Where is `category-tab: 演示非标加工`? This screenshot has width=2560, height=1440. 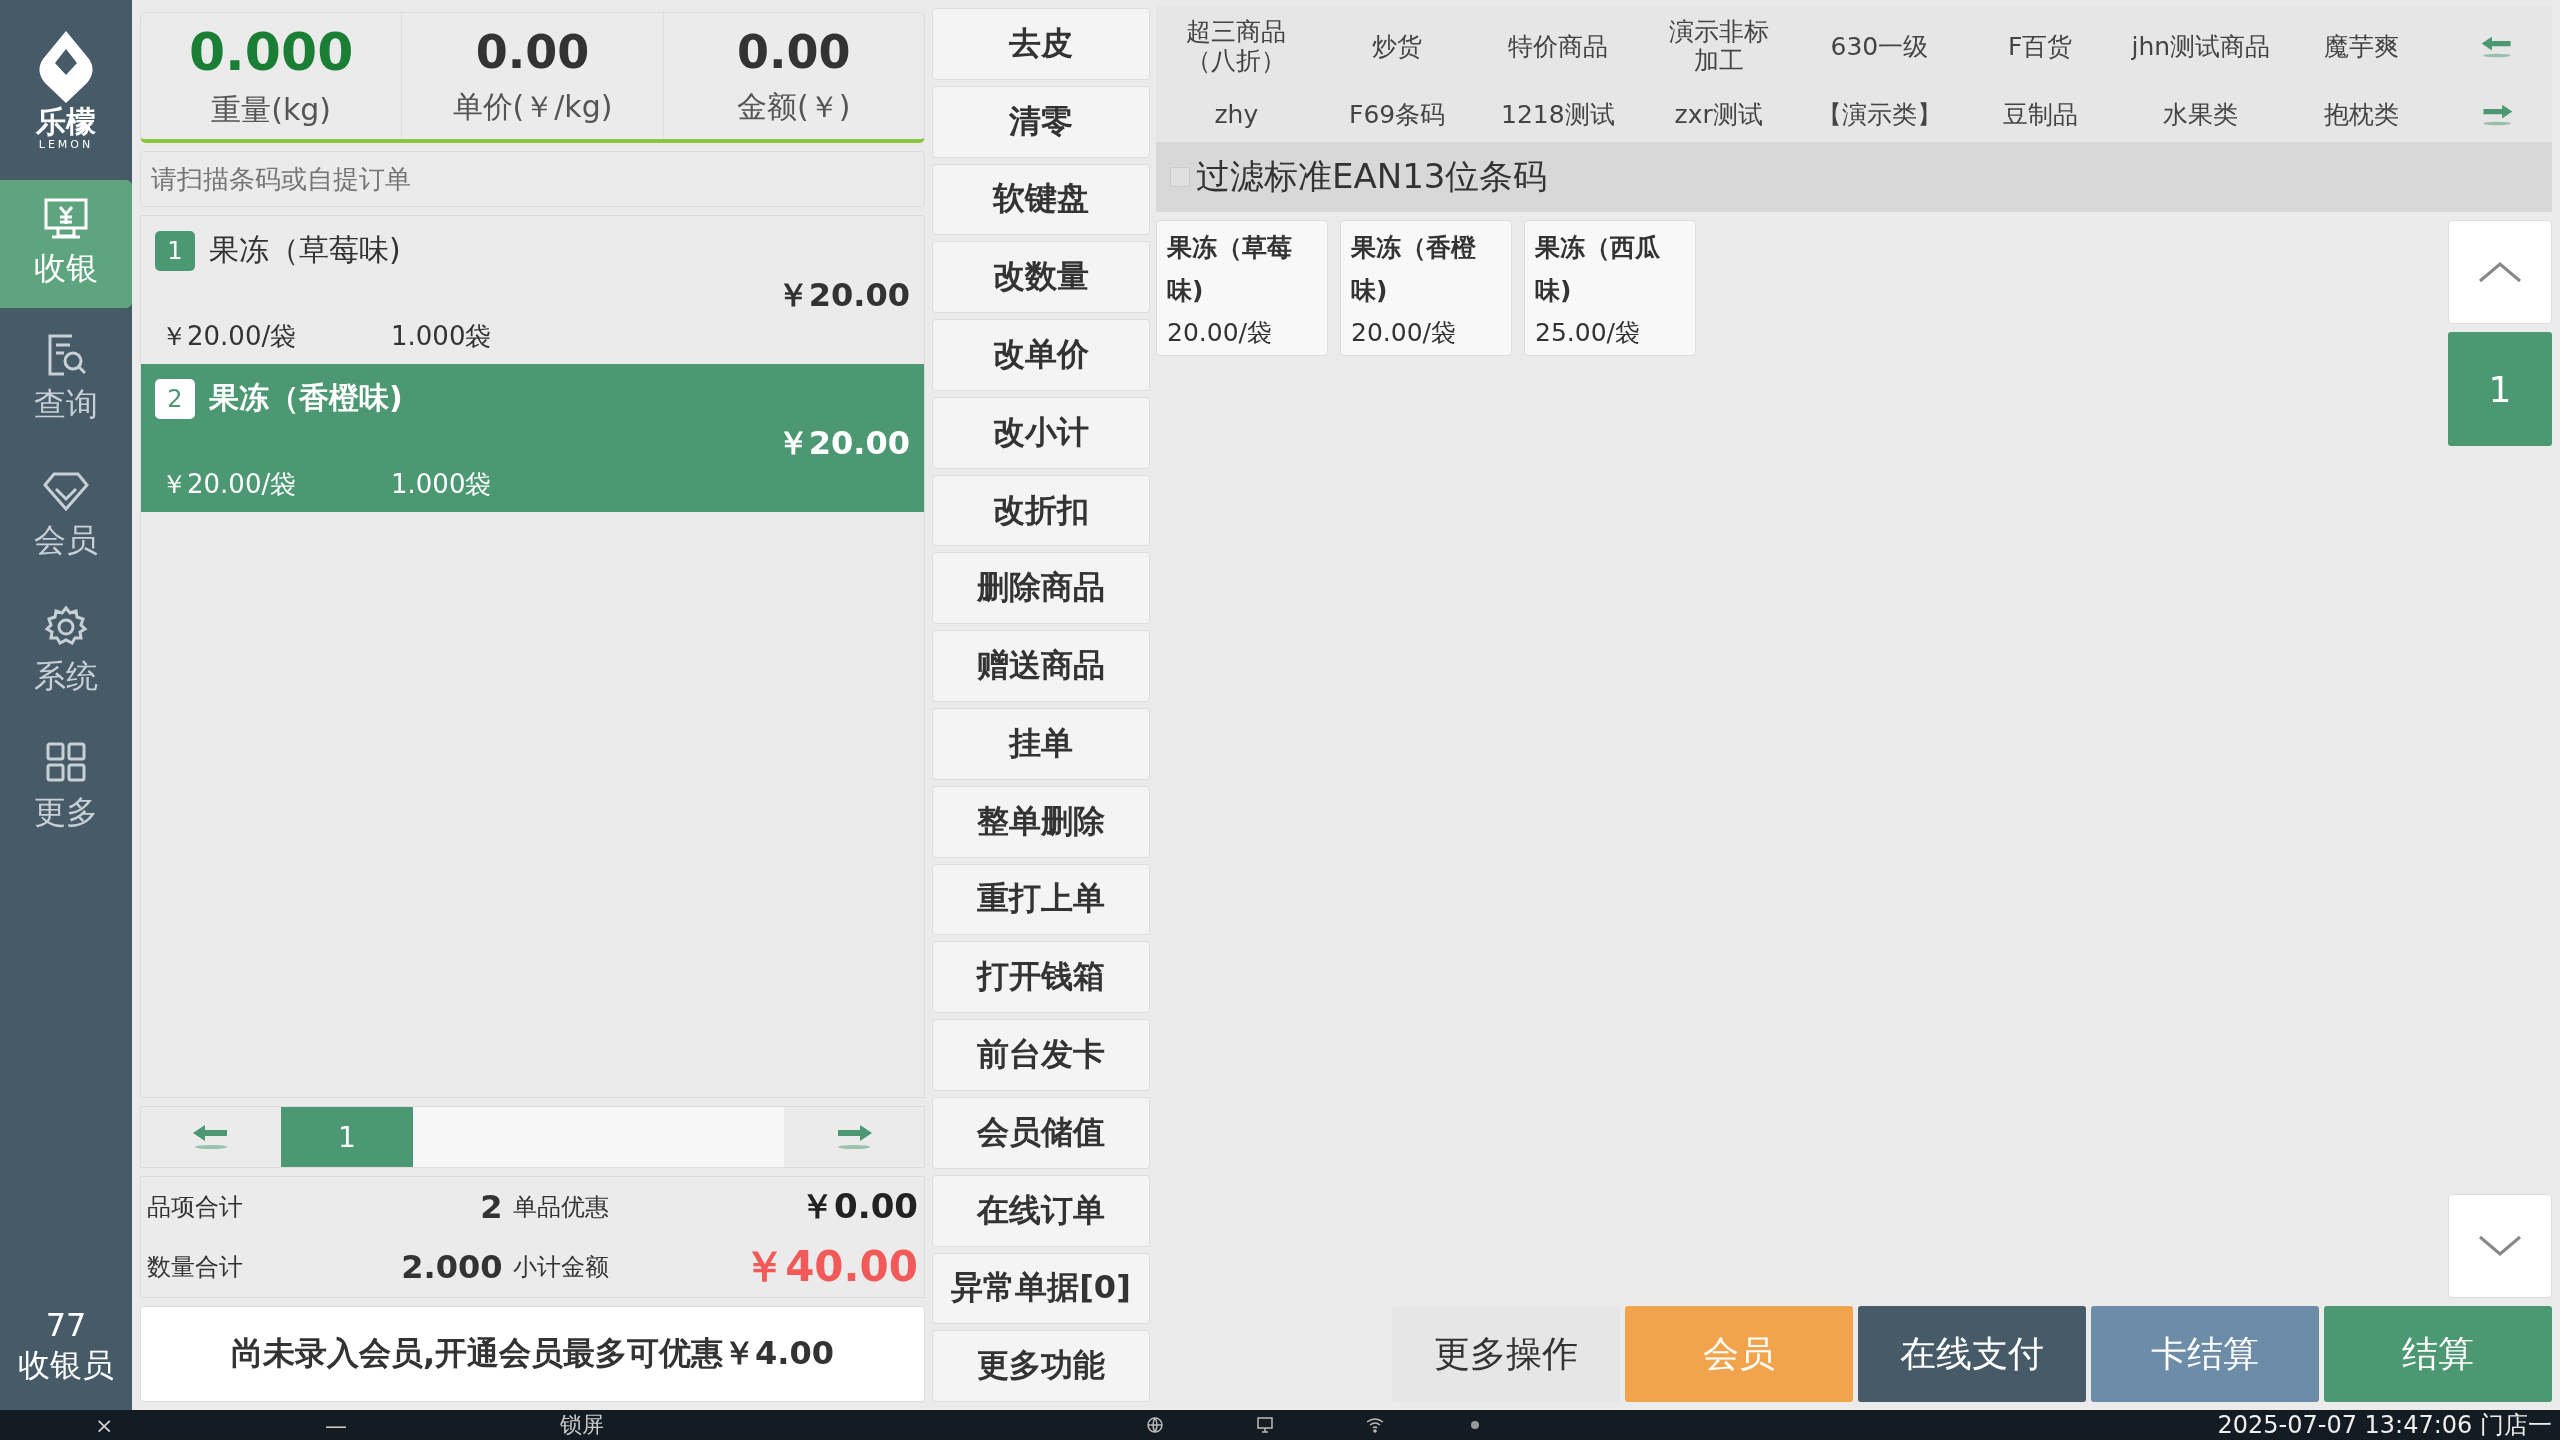 category-tab: 演示非标加工 is located at coordinates (1718, 47).